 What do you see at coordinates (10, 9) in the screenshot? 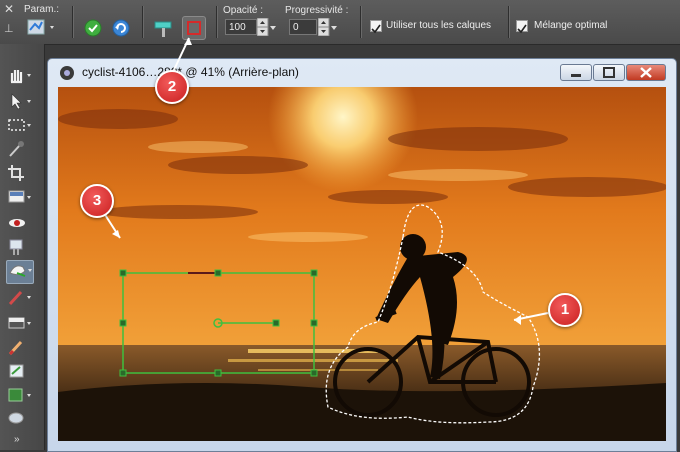
I see `close-icon: ✕` at bounding box center [10, 9].